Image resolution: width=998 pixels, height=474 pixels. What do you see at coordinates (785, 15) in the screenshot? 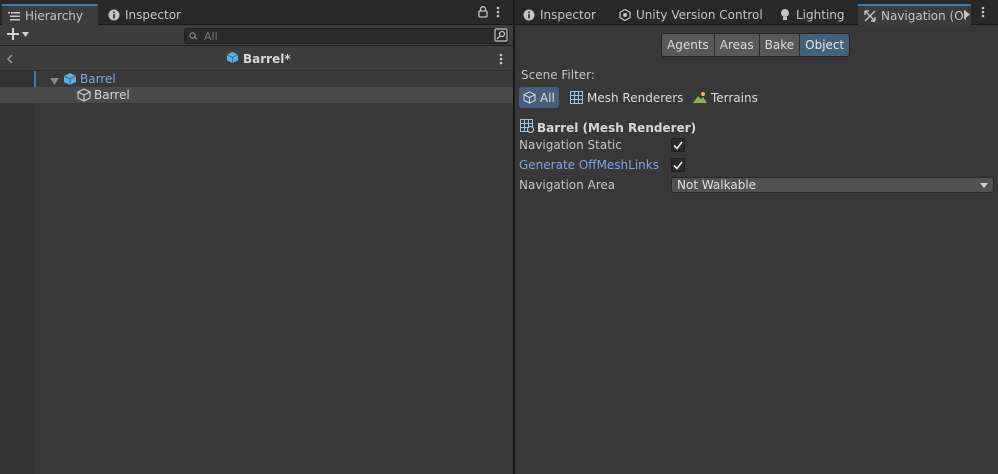
I see `bulb-icon` at bounding box center [785, 15].